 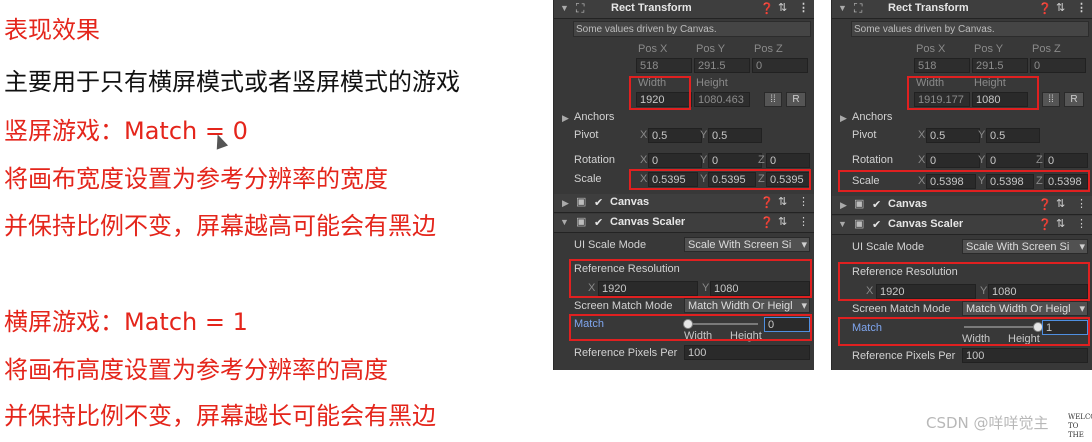 What do you see at coordinates (648, 222) in the screenshot?
I see `canvas-scaler-title: Canvas Scaler` at bounding box center [648, 222].